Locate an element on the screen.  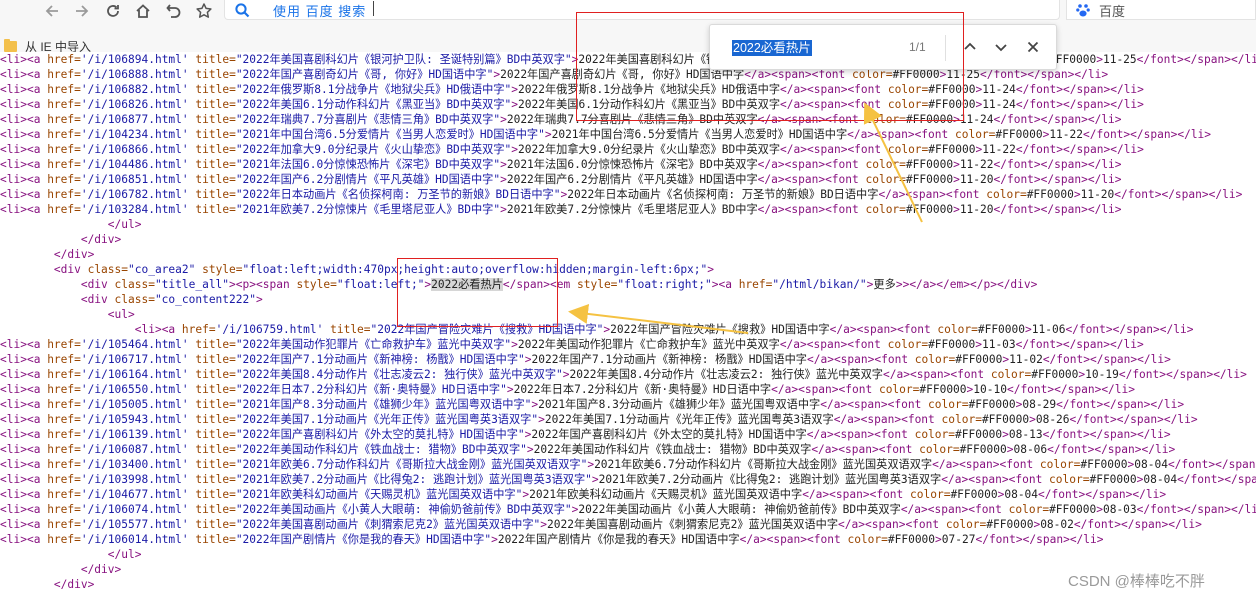
home-icon is located at coordinates (143, 11).